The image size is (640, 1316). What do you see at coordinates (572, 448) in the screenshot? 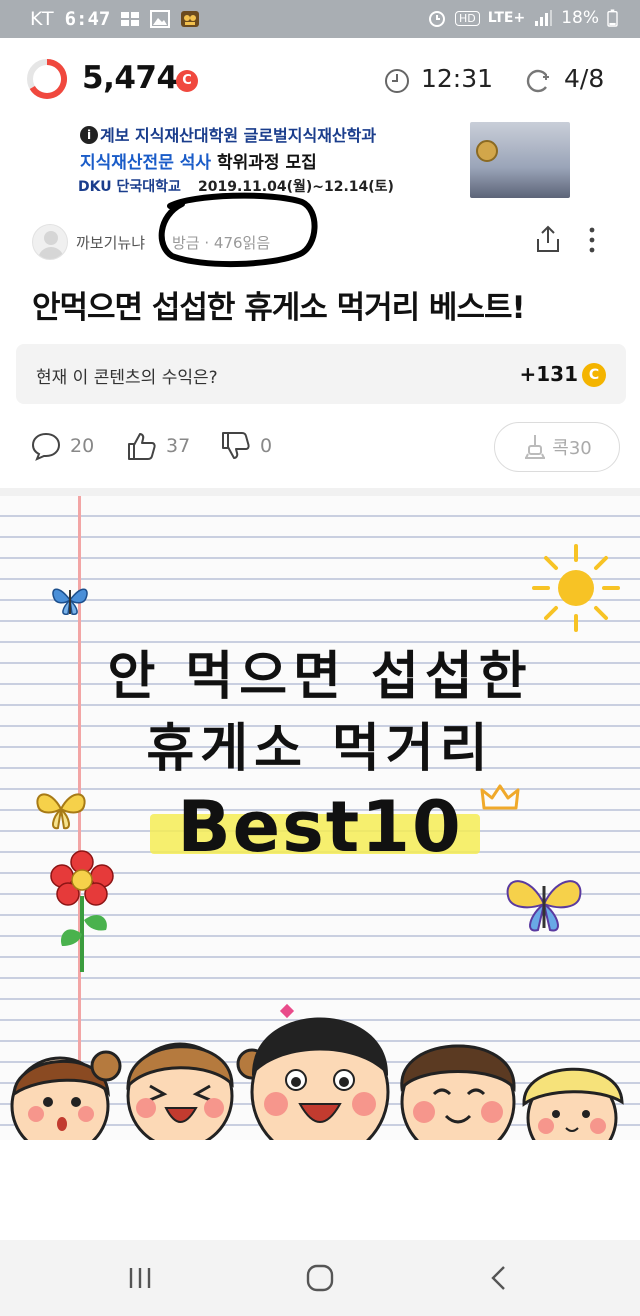
I see `kok-label: 콕30` at bounding box center [572, 448].